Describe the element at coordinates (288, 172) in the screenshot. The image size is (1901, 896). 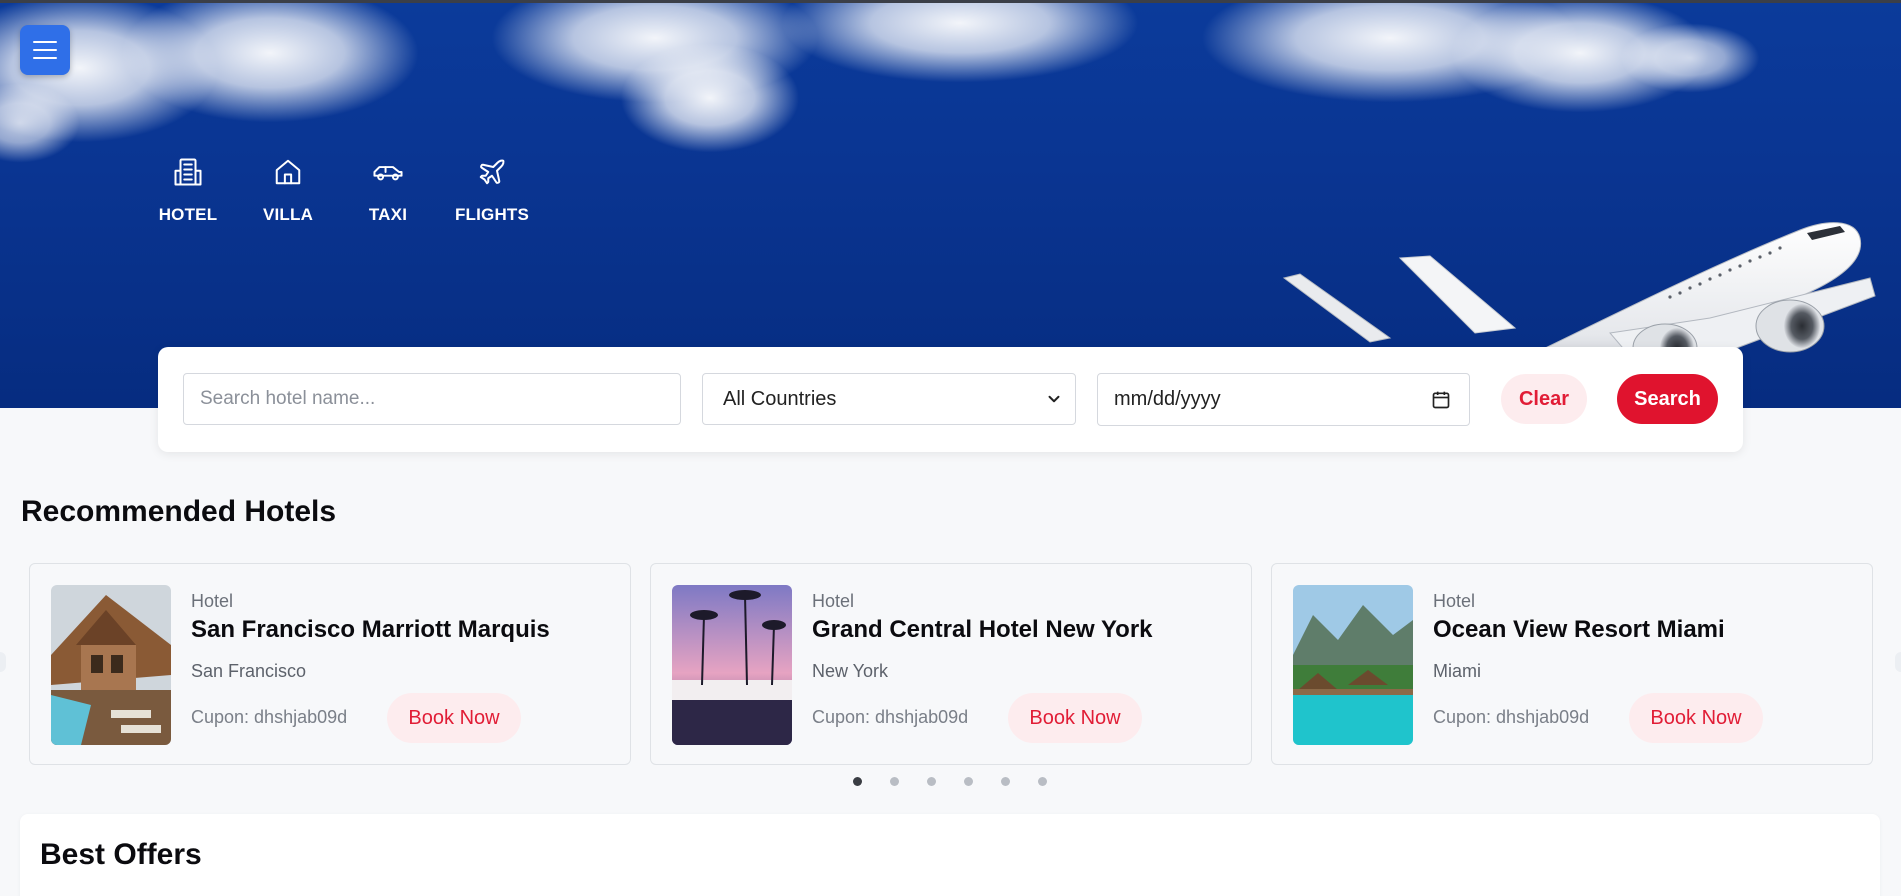
I see `house-icon` at that location.